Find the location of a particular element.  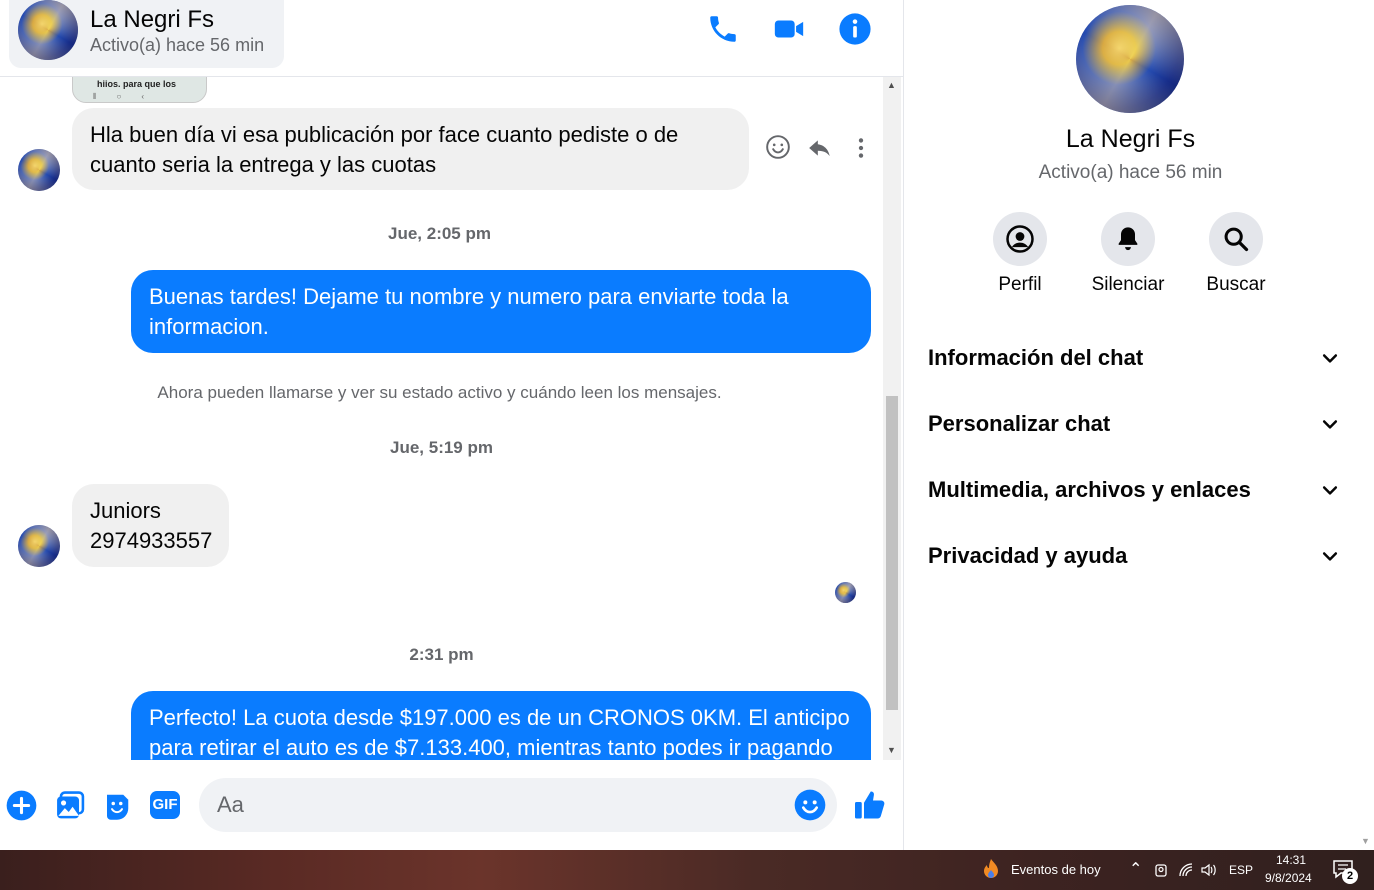

image-attachment-preview: hiios. para que los ⦀ ○ ‹ is located at coordinates (139, 90).